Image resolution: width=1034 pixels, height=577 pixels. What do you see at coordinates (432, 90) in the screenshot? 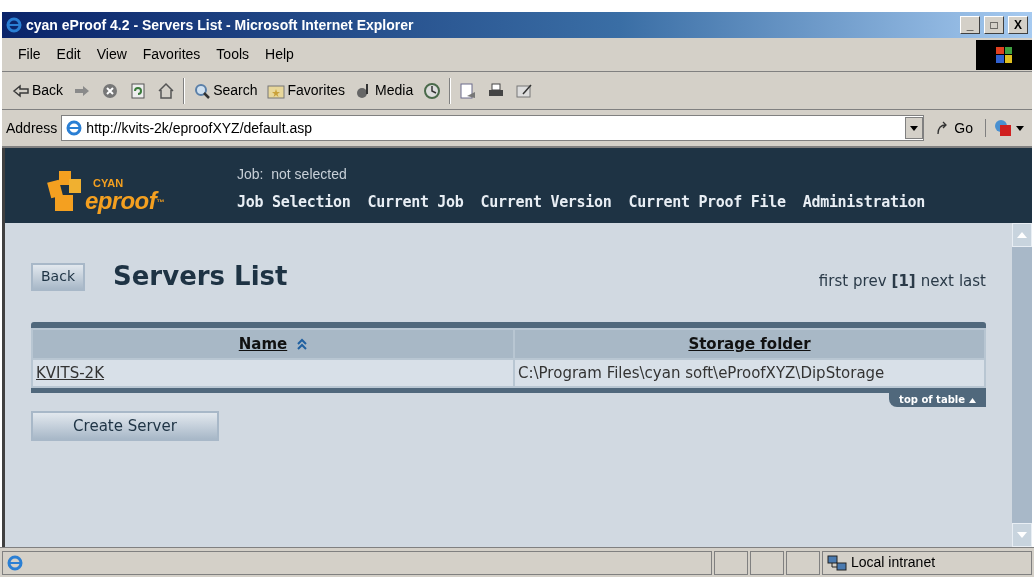
I see `history-clock-icon` at bounding box center [432, 90].